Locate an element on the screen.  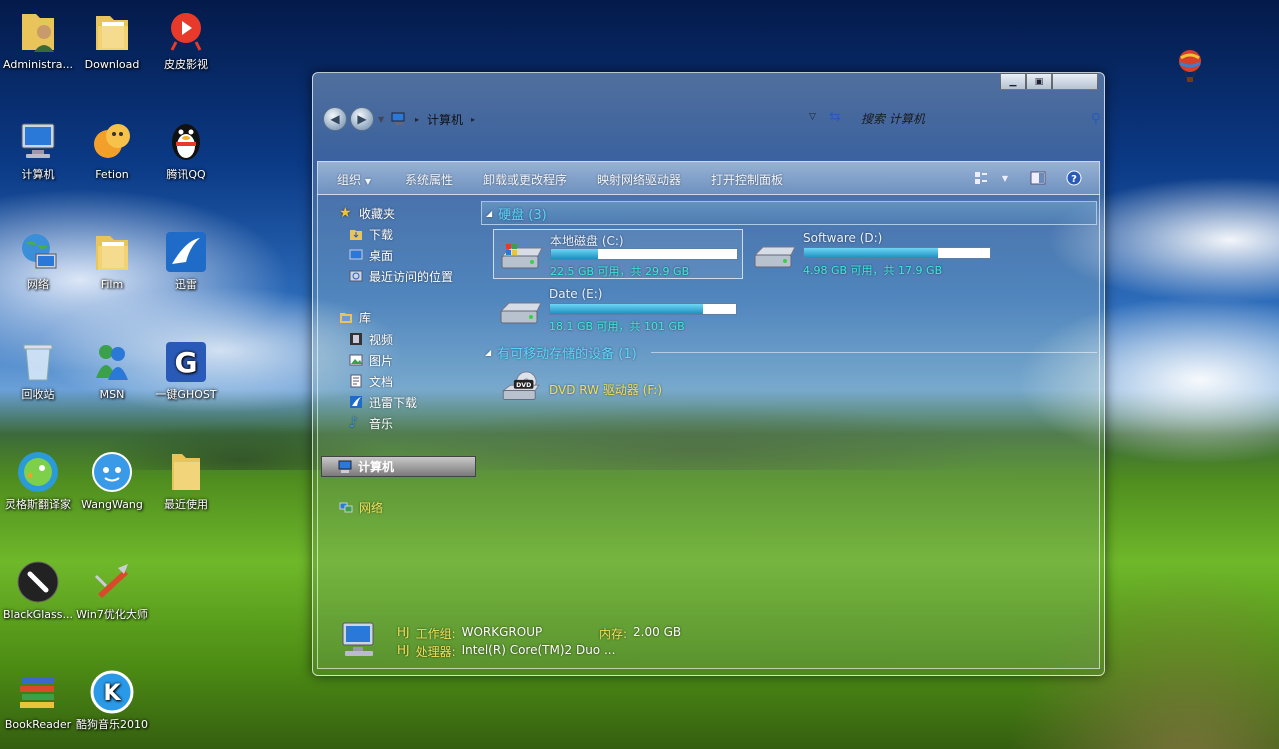
address-bar: ▸ 计算机 ▸ is located at coordinates (433, 119).